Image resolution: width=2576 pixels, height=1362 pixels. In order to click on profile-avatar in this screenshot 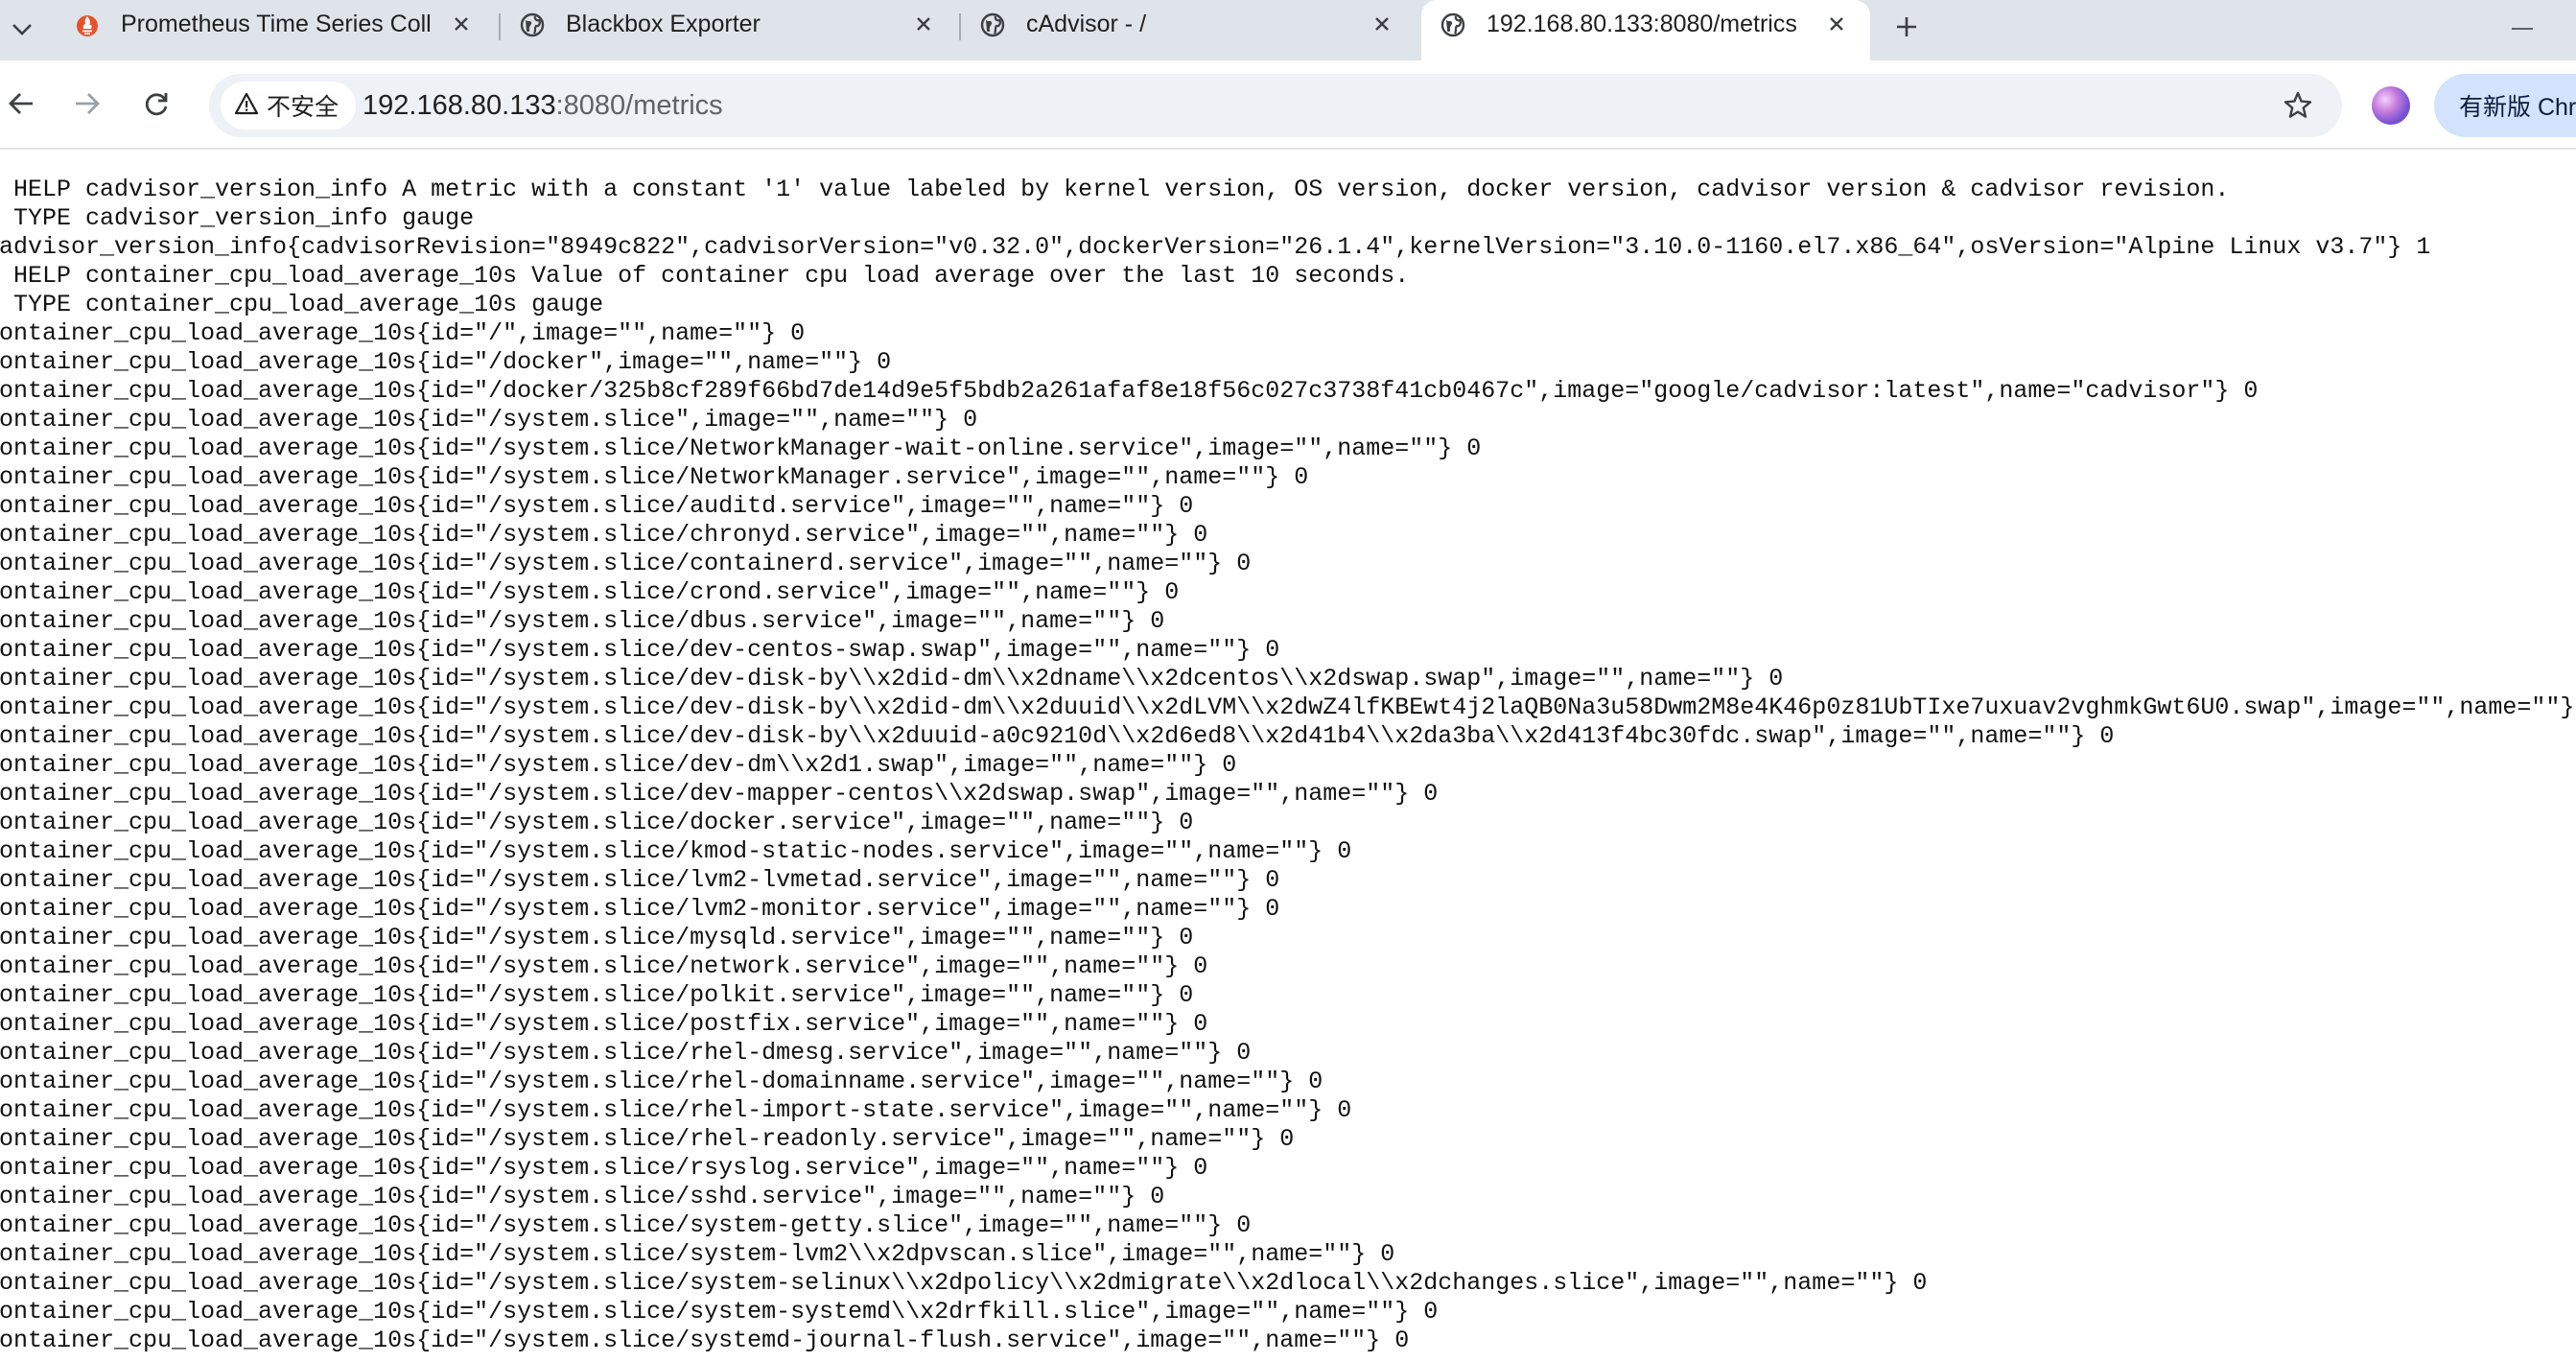, I will do `click(2391, 106)`.